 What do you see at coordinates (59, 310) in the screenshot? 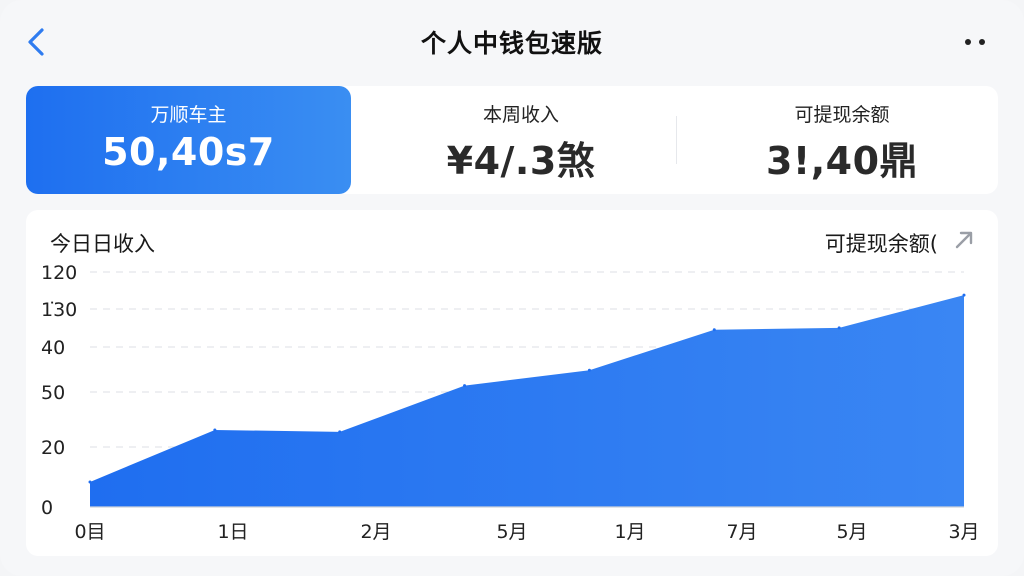
I see `y-tick-label: 1͘30` at bounding box center [59, 310].